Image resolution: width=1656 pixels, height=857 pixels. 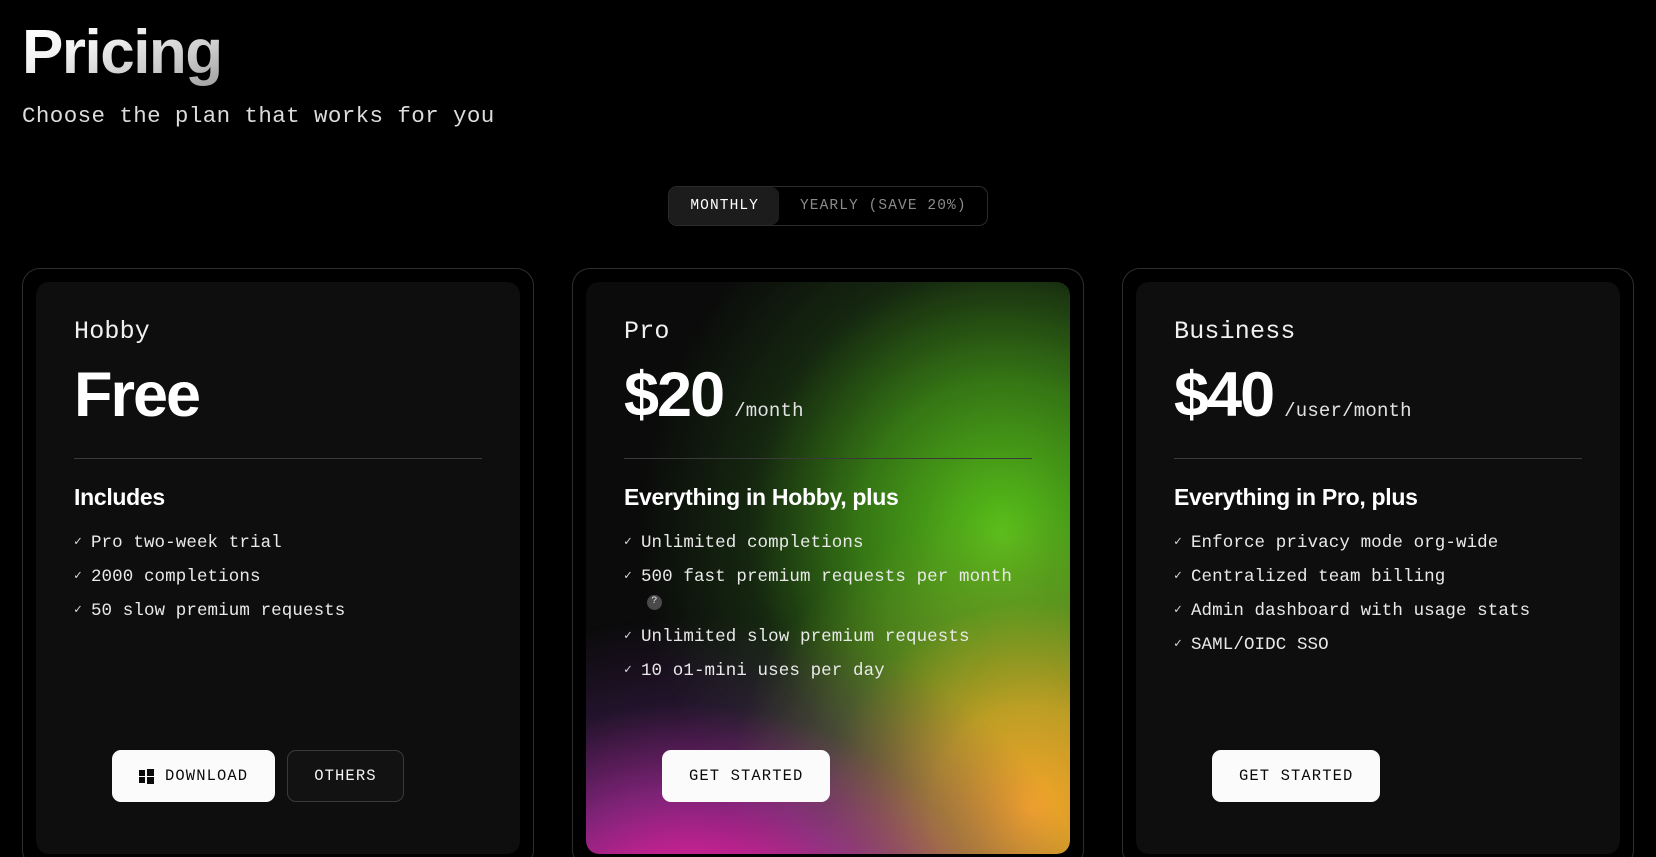 I want to click on feature-item: ✓ SAML/OIDC SSO, so click(x=1378, y=646).